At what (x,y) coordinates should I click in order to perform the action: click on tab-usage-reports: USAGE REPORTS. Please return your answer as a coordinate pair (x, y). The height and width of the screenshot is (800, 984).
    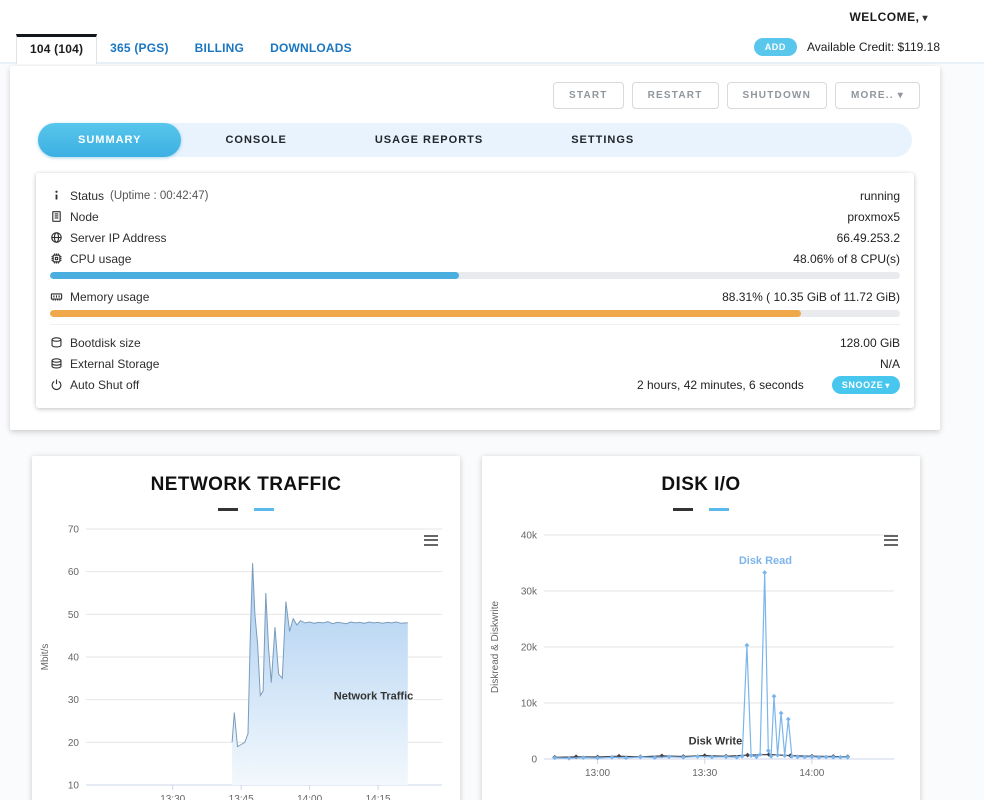
    Looking at the image, I should click on (429, 140).